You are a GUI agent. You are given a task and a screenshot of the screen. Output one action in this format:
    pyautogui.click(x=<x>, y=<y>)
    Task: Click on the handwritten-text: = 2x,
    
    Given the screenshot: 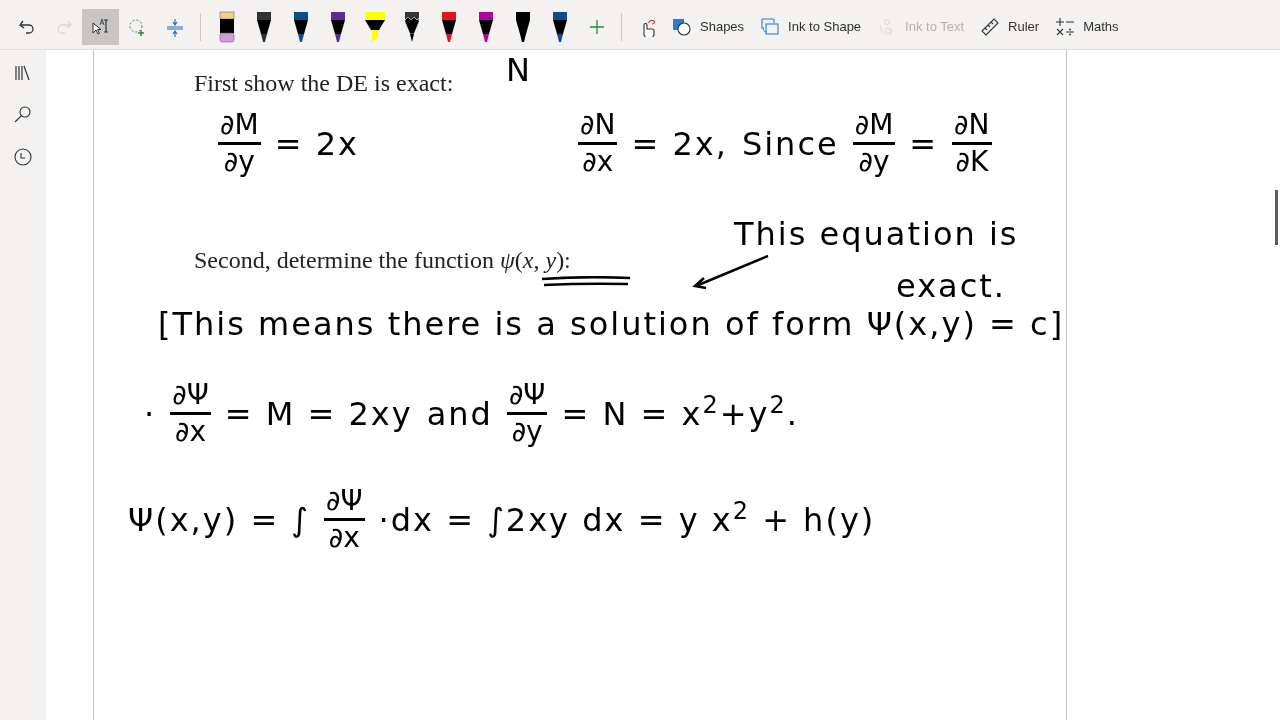 What is the action you would take?
    pyautogui.click(x=679, y=144)
    